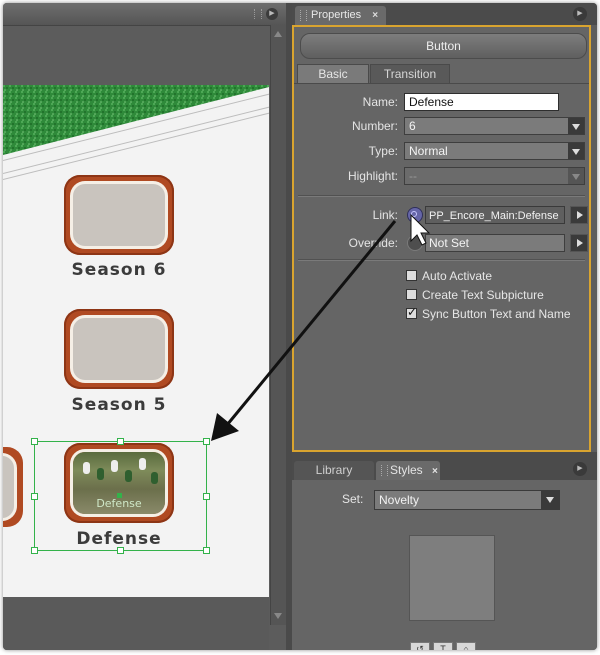 The height and width of the screenshot is (655, 600). I want to click on annotation-arrow, so click(321, 327).